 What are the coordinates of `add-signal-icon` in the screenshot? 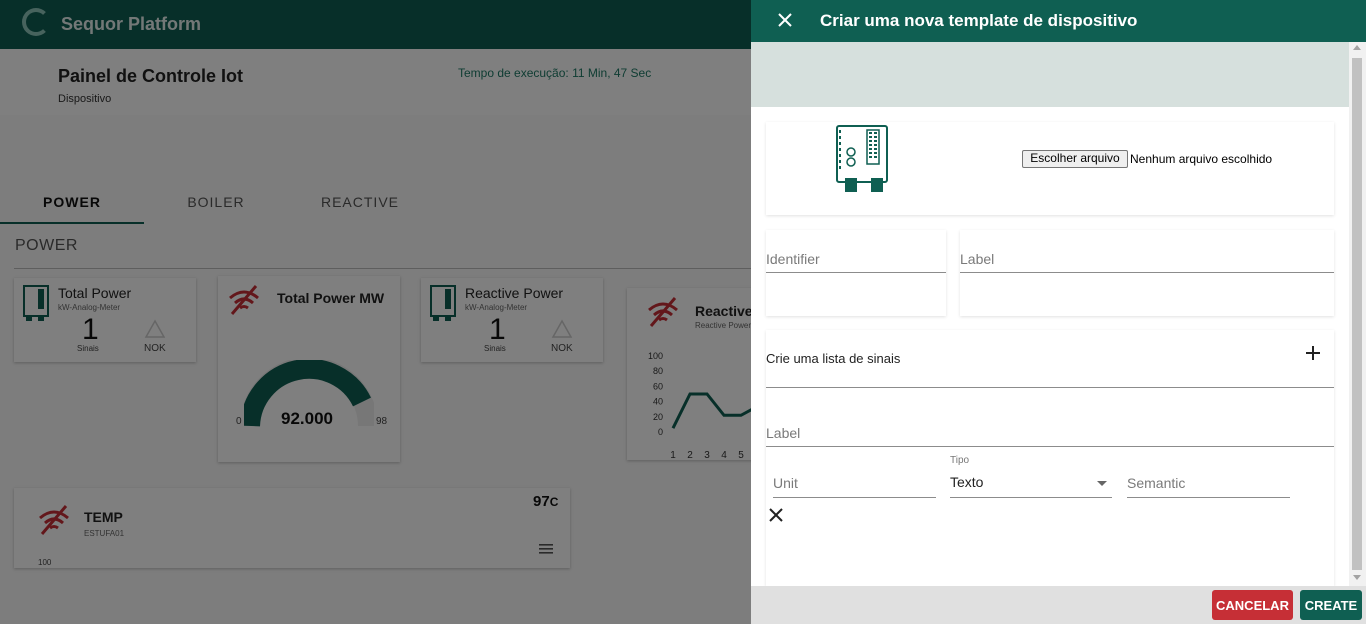 It's located at (1313, 353).